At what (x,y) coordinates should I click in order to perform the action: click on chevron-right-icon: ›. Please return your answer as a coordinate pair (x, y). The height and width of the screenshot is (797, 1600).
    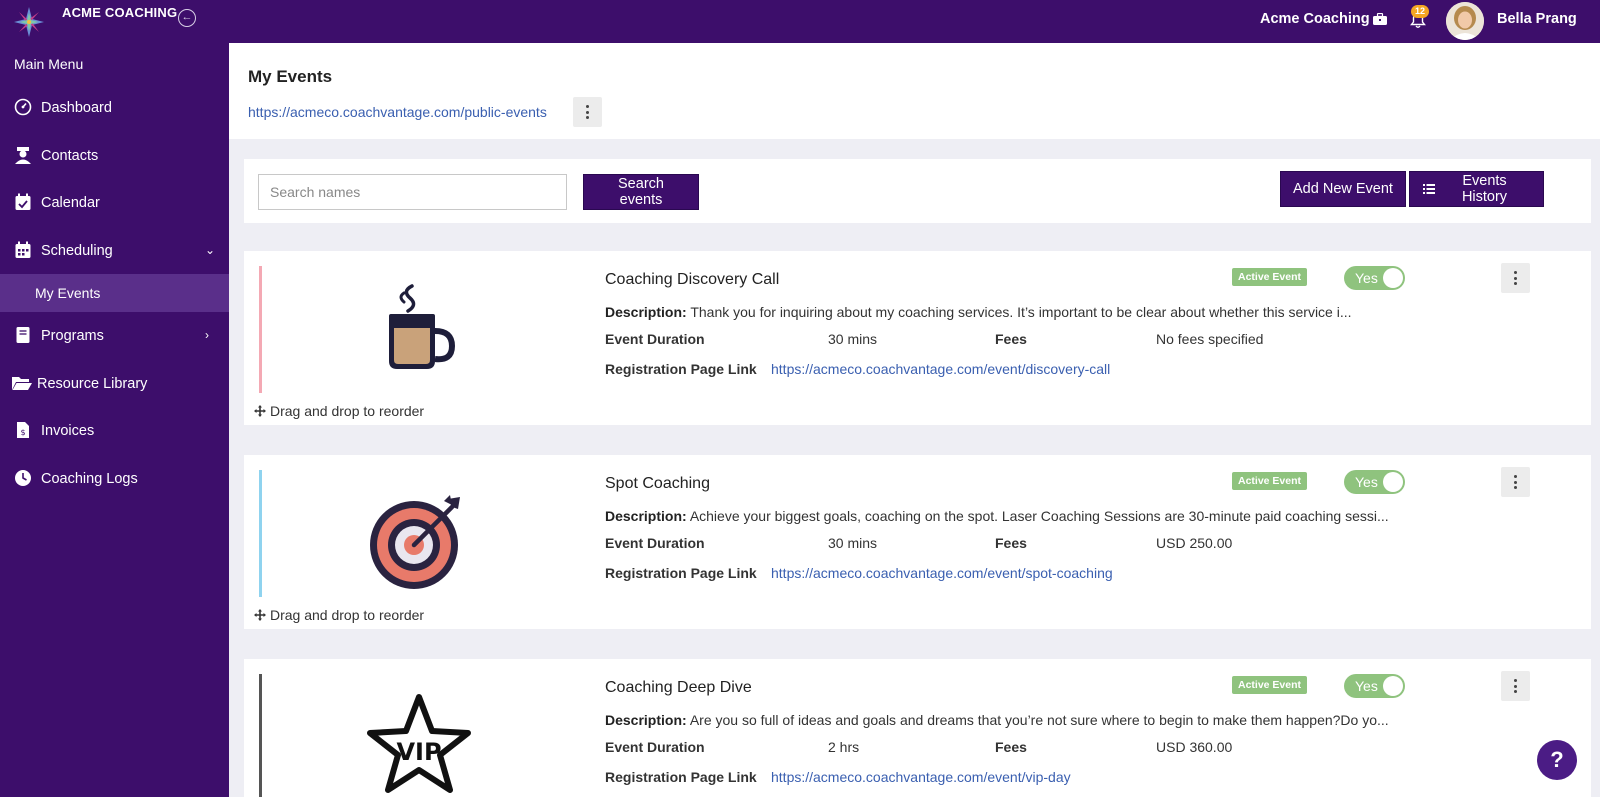
    Looking at the image, I should click on (207, 335).